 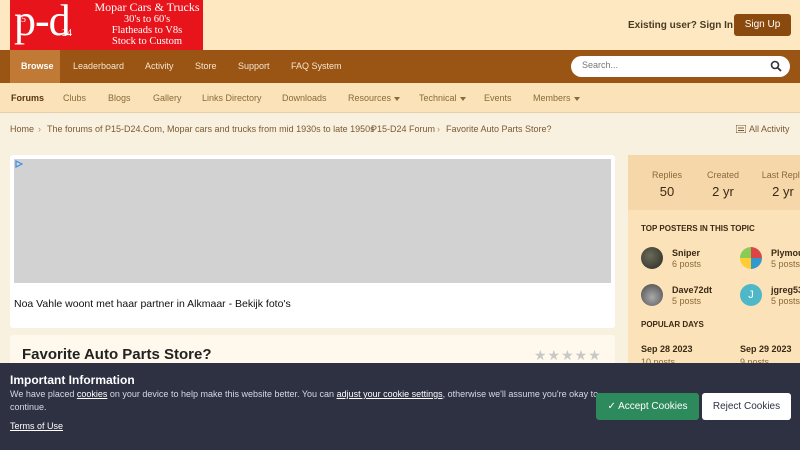 I want to click on poster-name: Plymouth, so click(x=785, y=253).